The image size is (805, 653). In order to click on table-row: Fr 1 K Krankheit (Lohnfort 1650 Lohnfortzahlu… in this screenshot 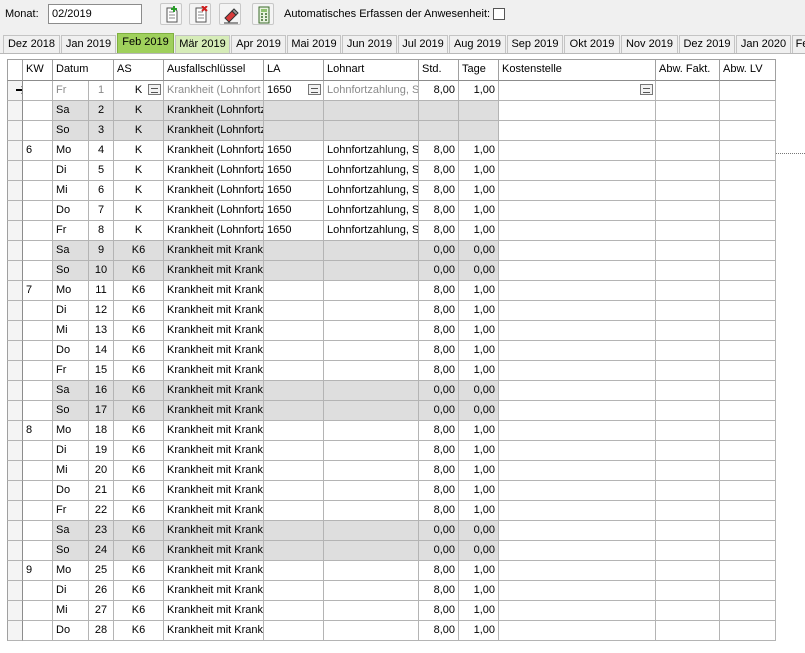, I will do `click(388, 91)`.